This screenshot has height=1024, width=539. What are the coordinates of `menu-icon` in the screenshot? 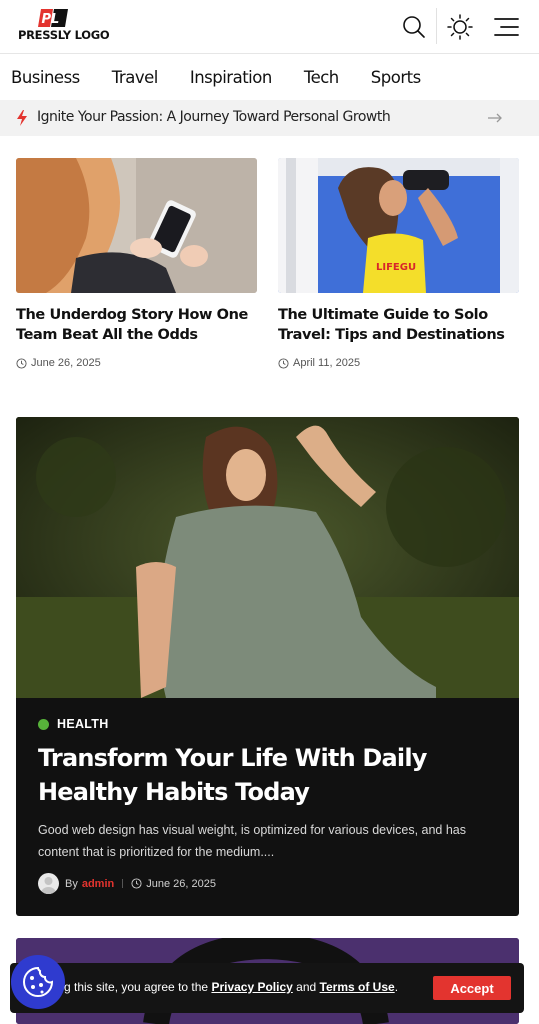 It's located at (506, 27).